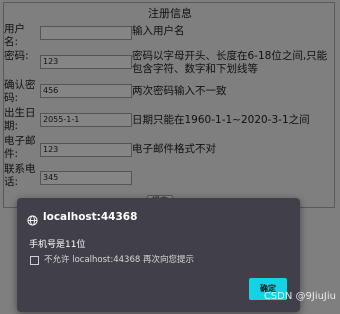 The width and height of the screenshot is (340, 314). I want to click on password-label: 密码:, so click(16, 56).